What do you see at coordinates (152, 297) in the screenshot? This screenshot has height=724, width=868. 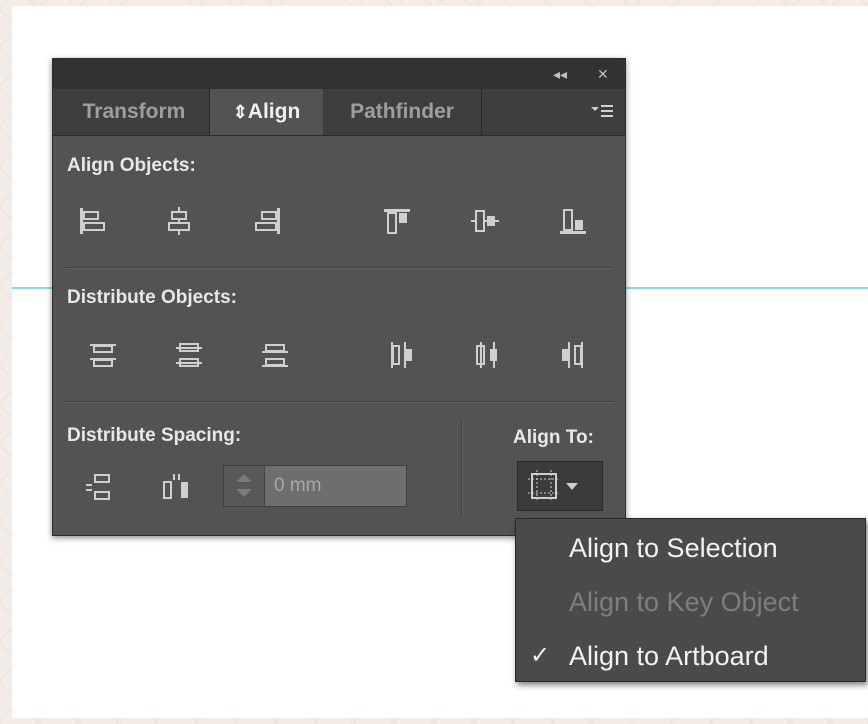 I see `distribute-objects-label: Distribute Objects:` at bounding box center [152, 297].